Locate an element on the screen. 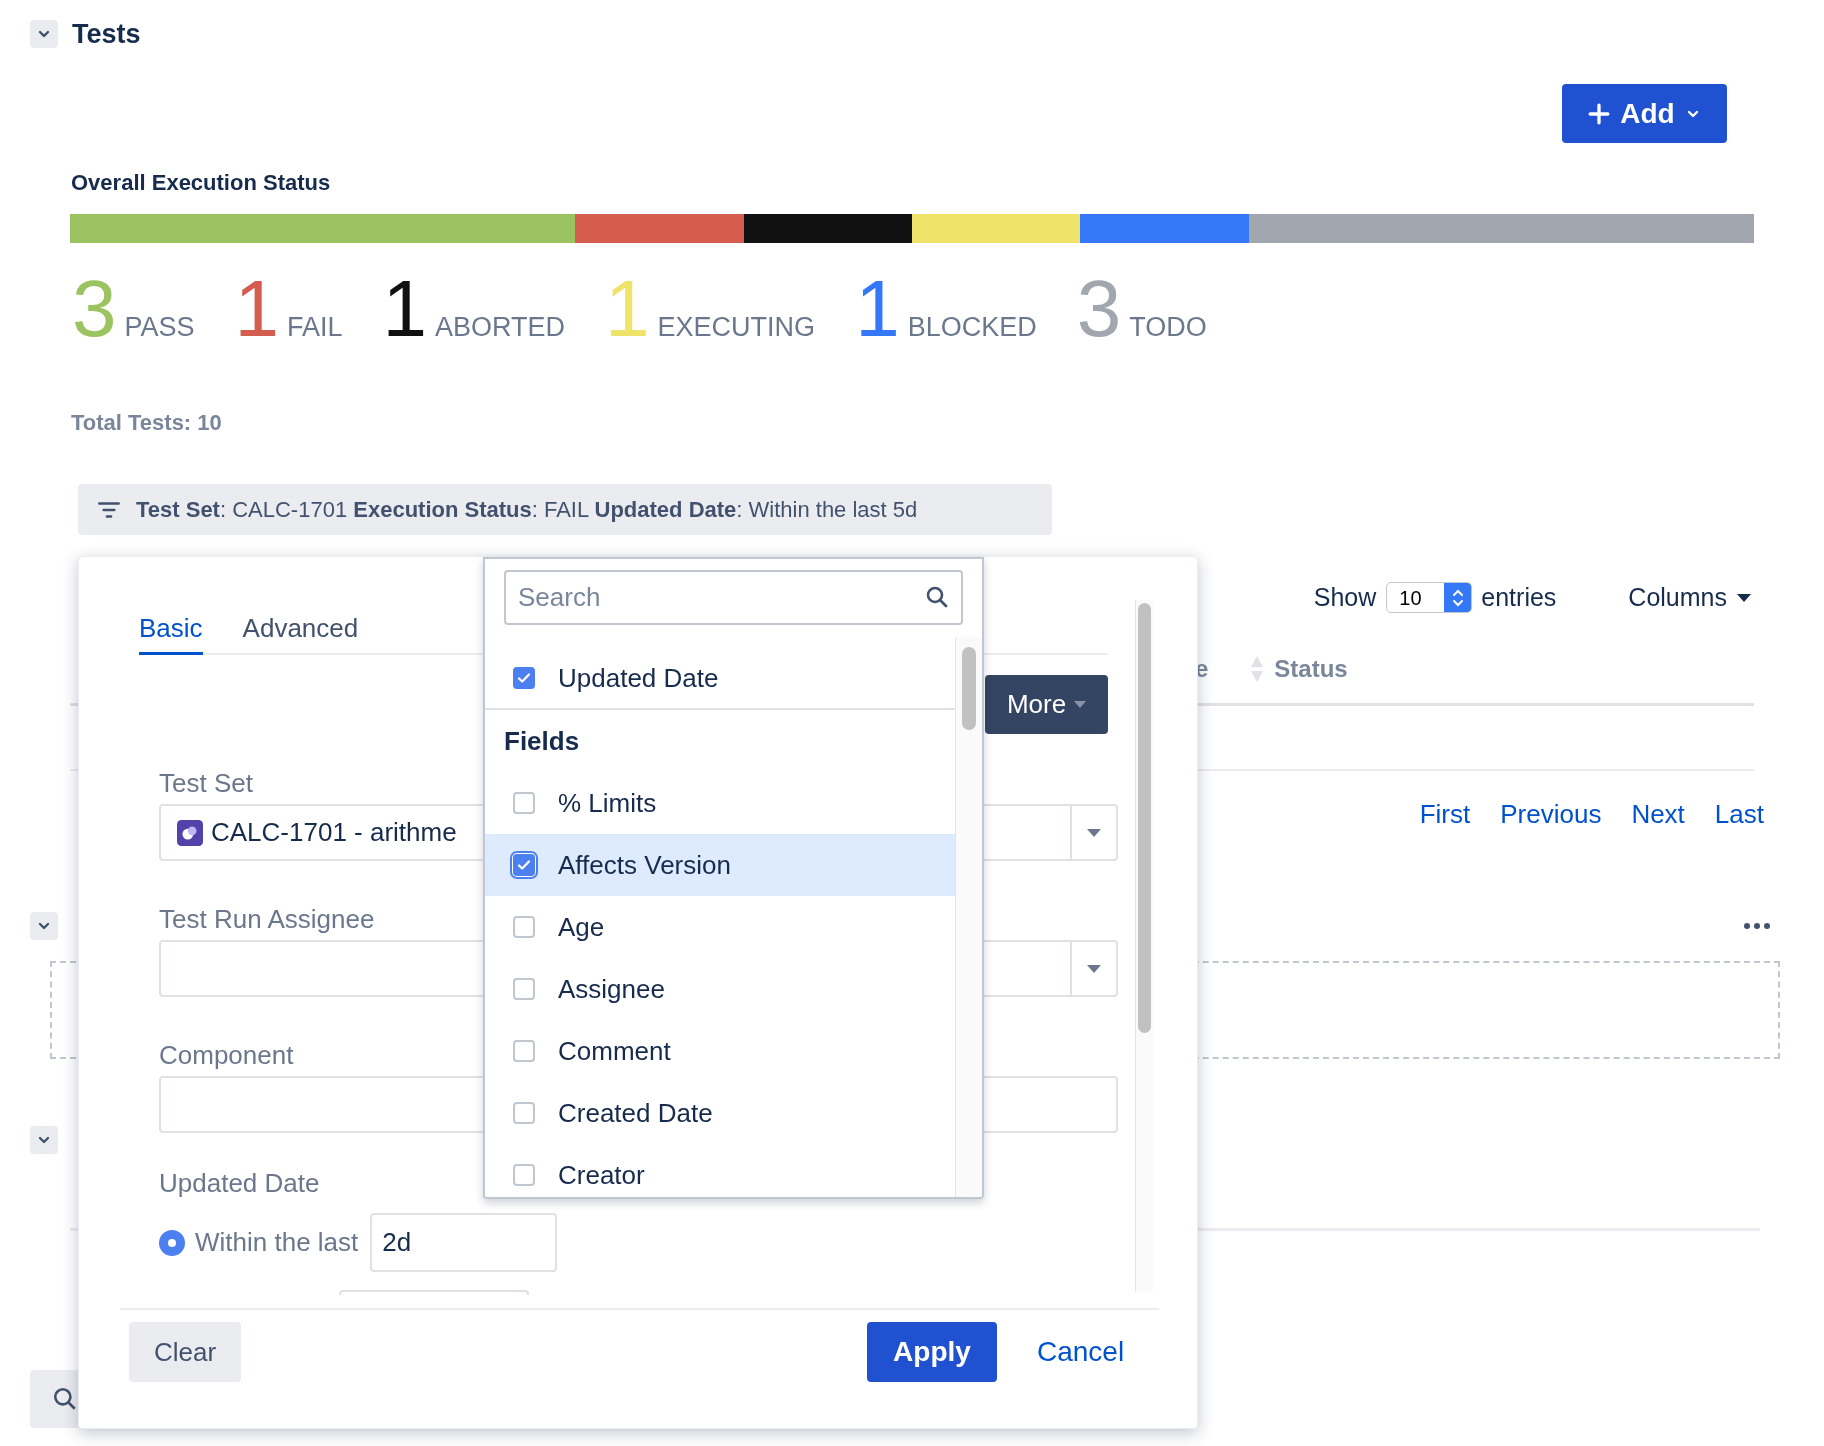 The width and height of the screenshot is (1824, 1446). column-header: Status is located at coordinates (1311, 669).